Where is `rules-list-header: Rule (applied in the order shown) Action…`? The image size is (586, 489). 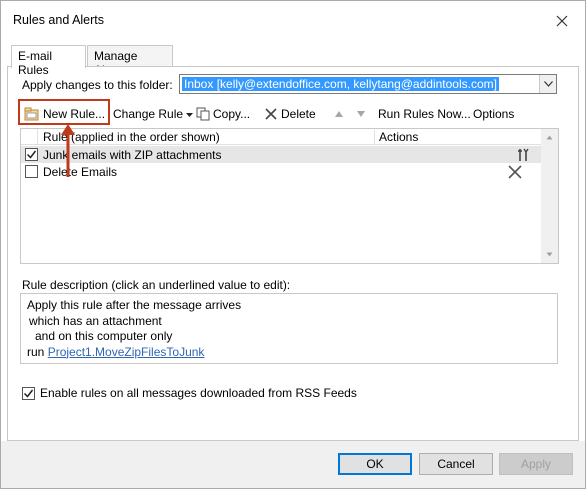 rules-list-header: Rule (applied in the order shown) Action… is located at coordinates (281, 137).